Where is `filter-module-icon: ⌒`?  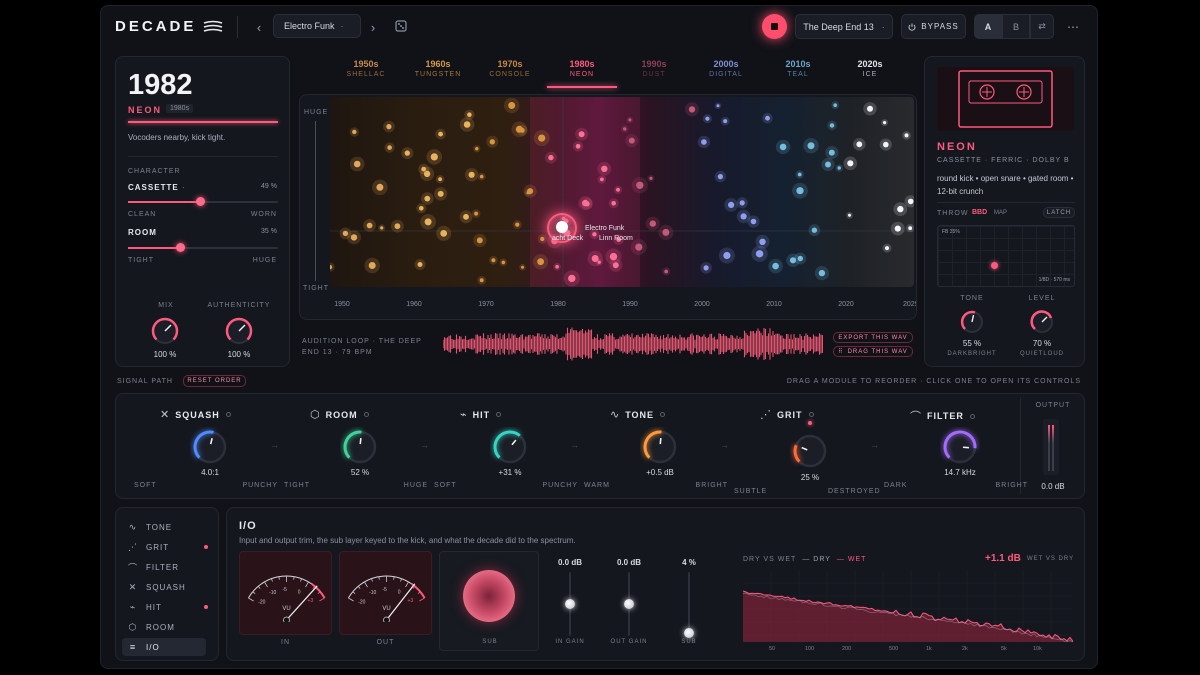
filter-module-icon: ⌒ is located at coordinates (915, 417).